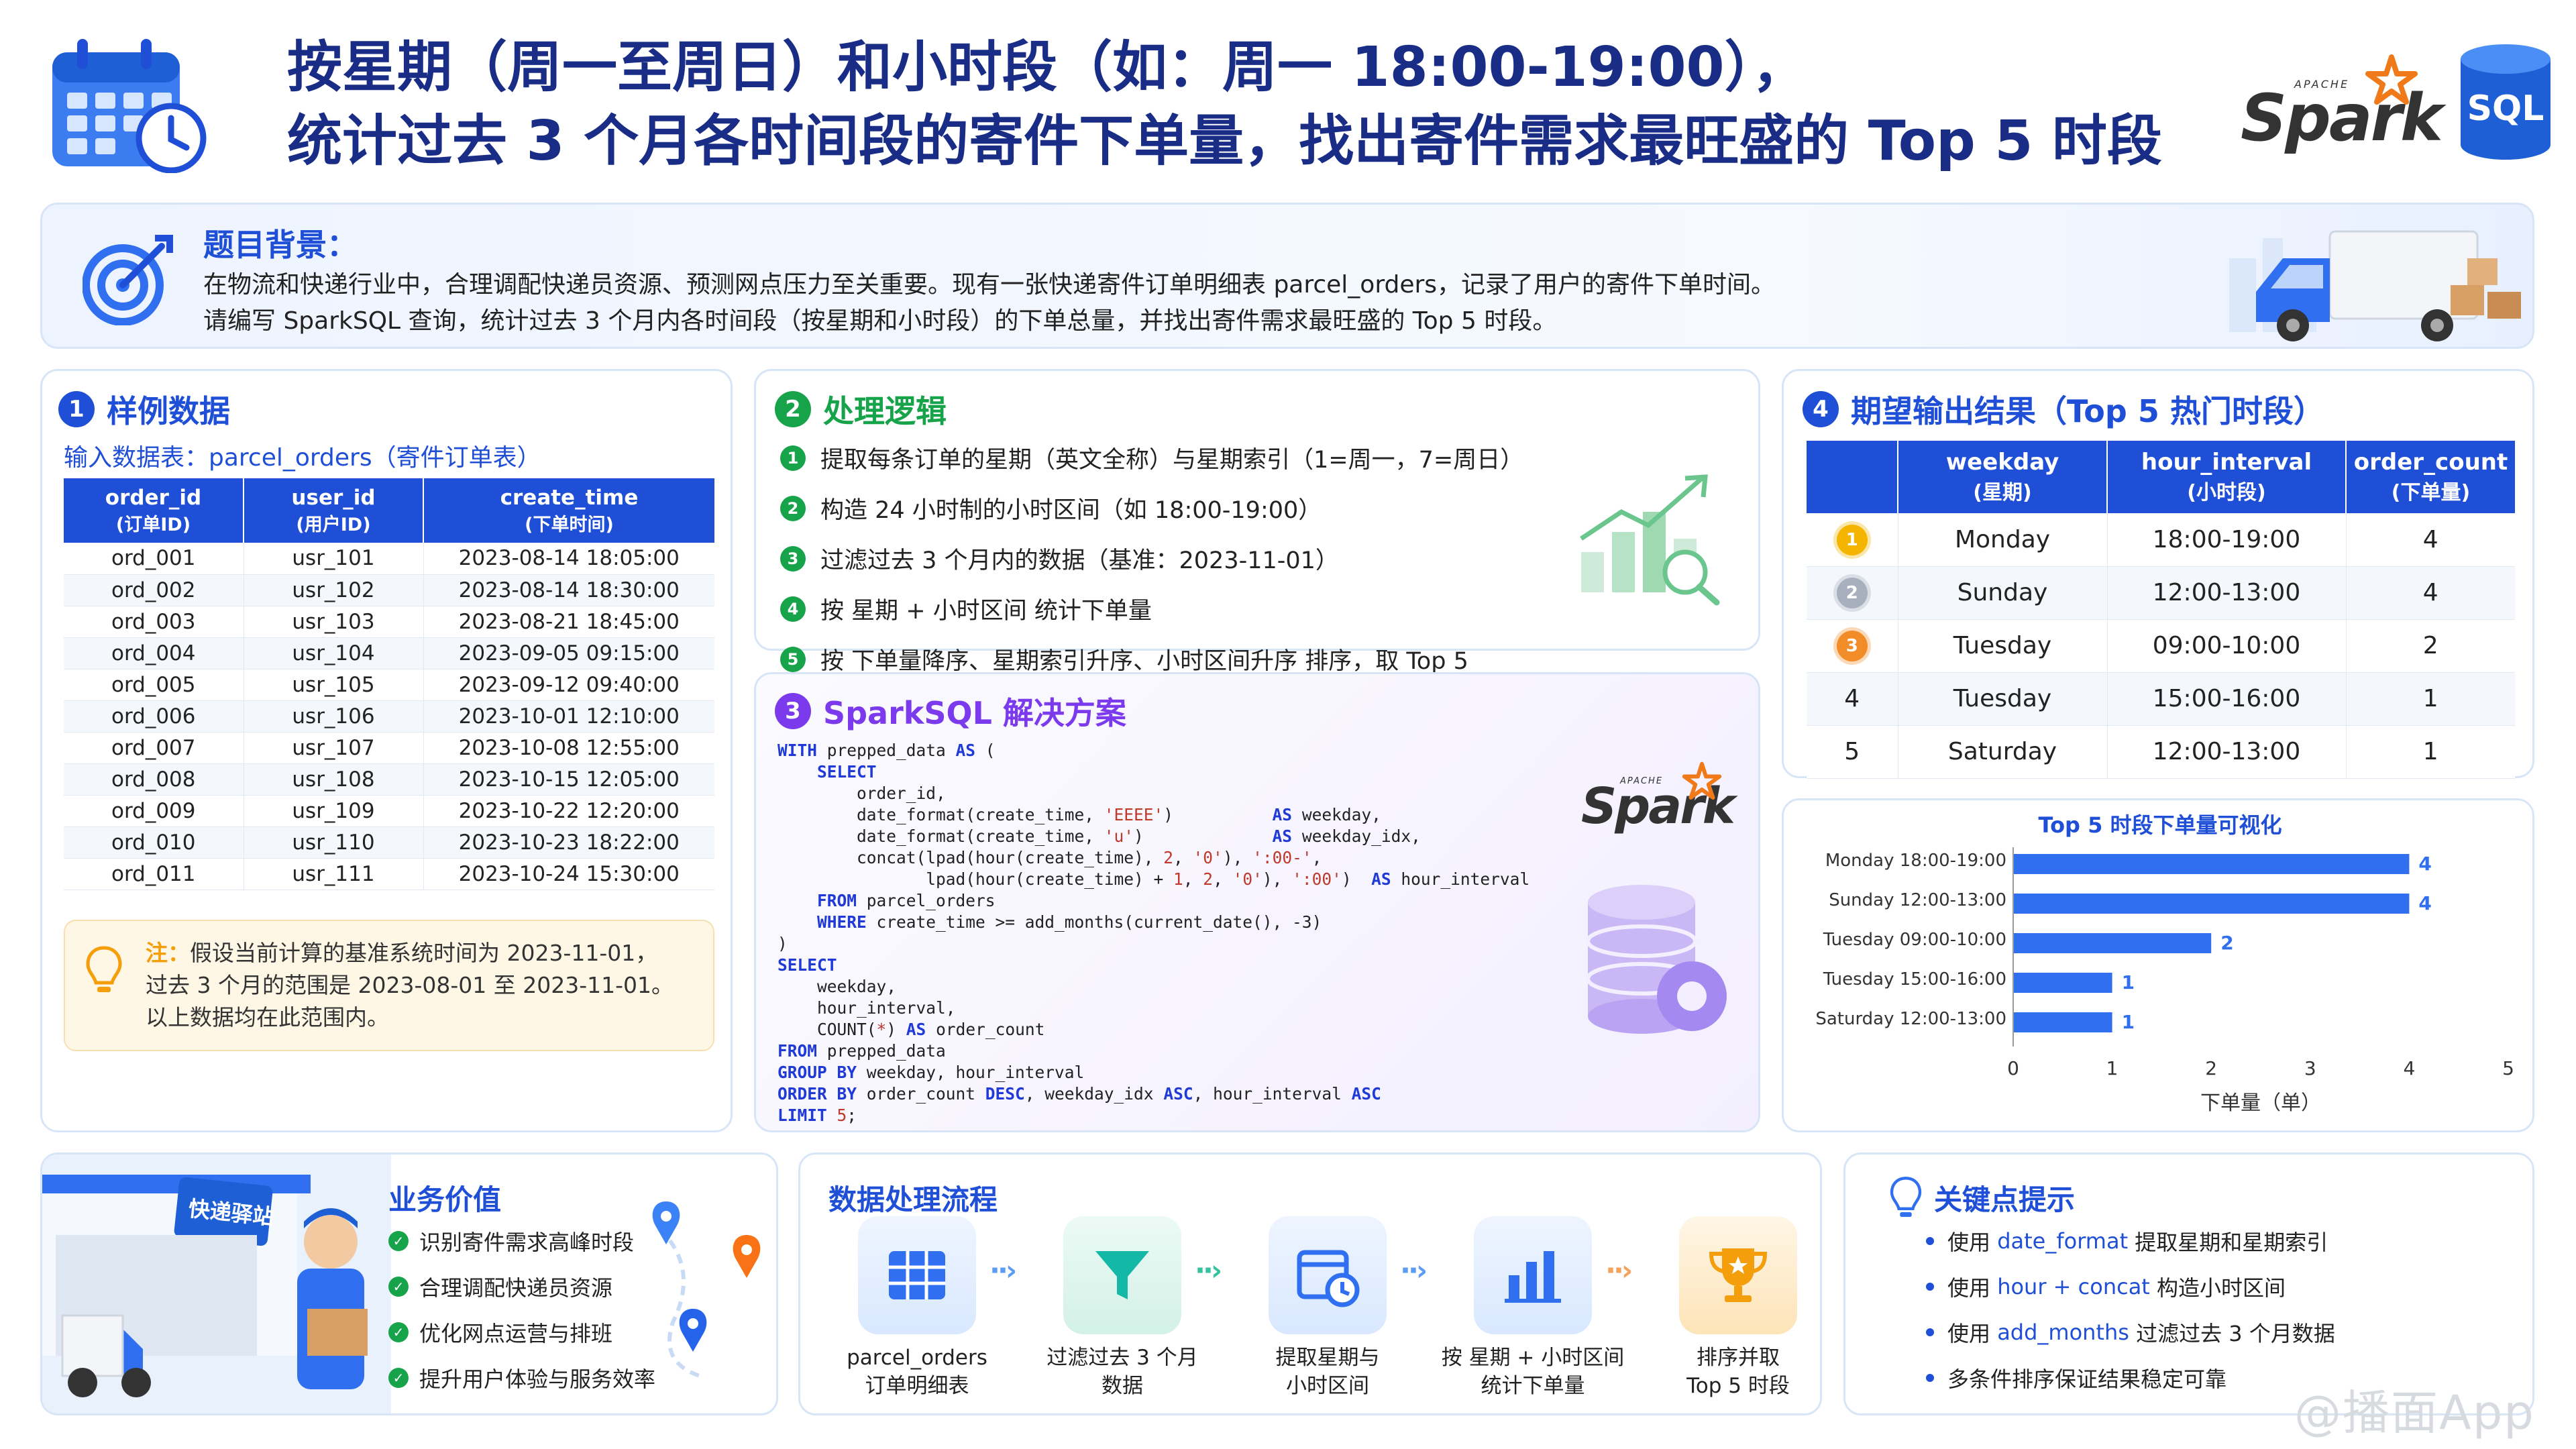  Describe the element at coordinates (1852, 593) in the screenshot. I see `rank-cell: 2` at that location.